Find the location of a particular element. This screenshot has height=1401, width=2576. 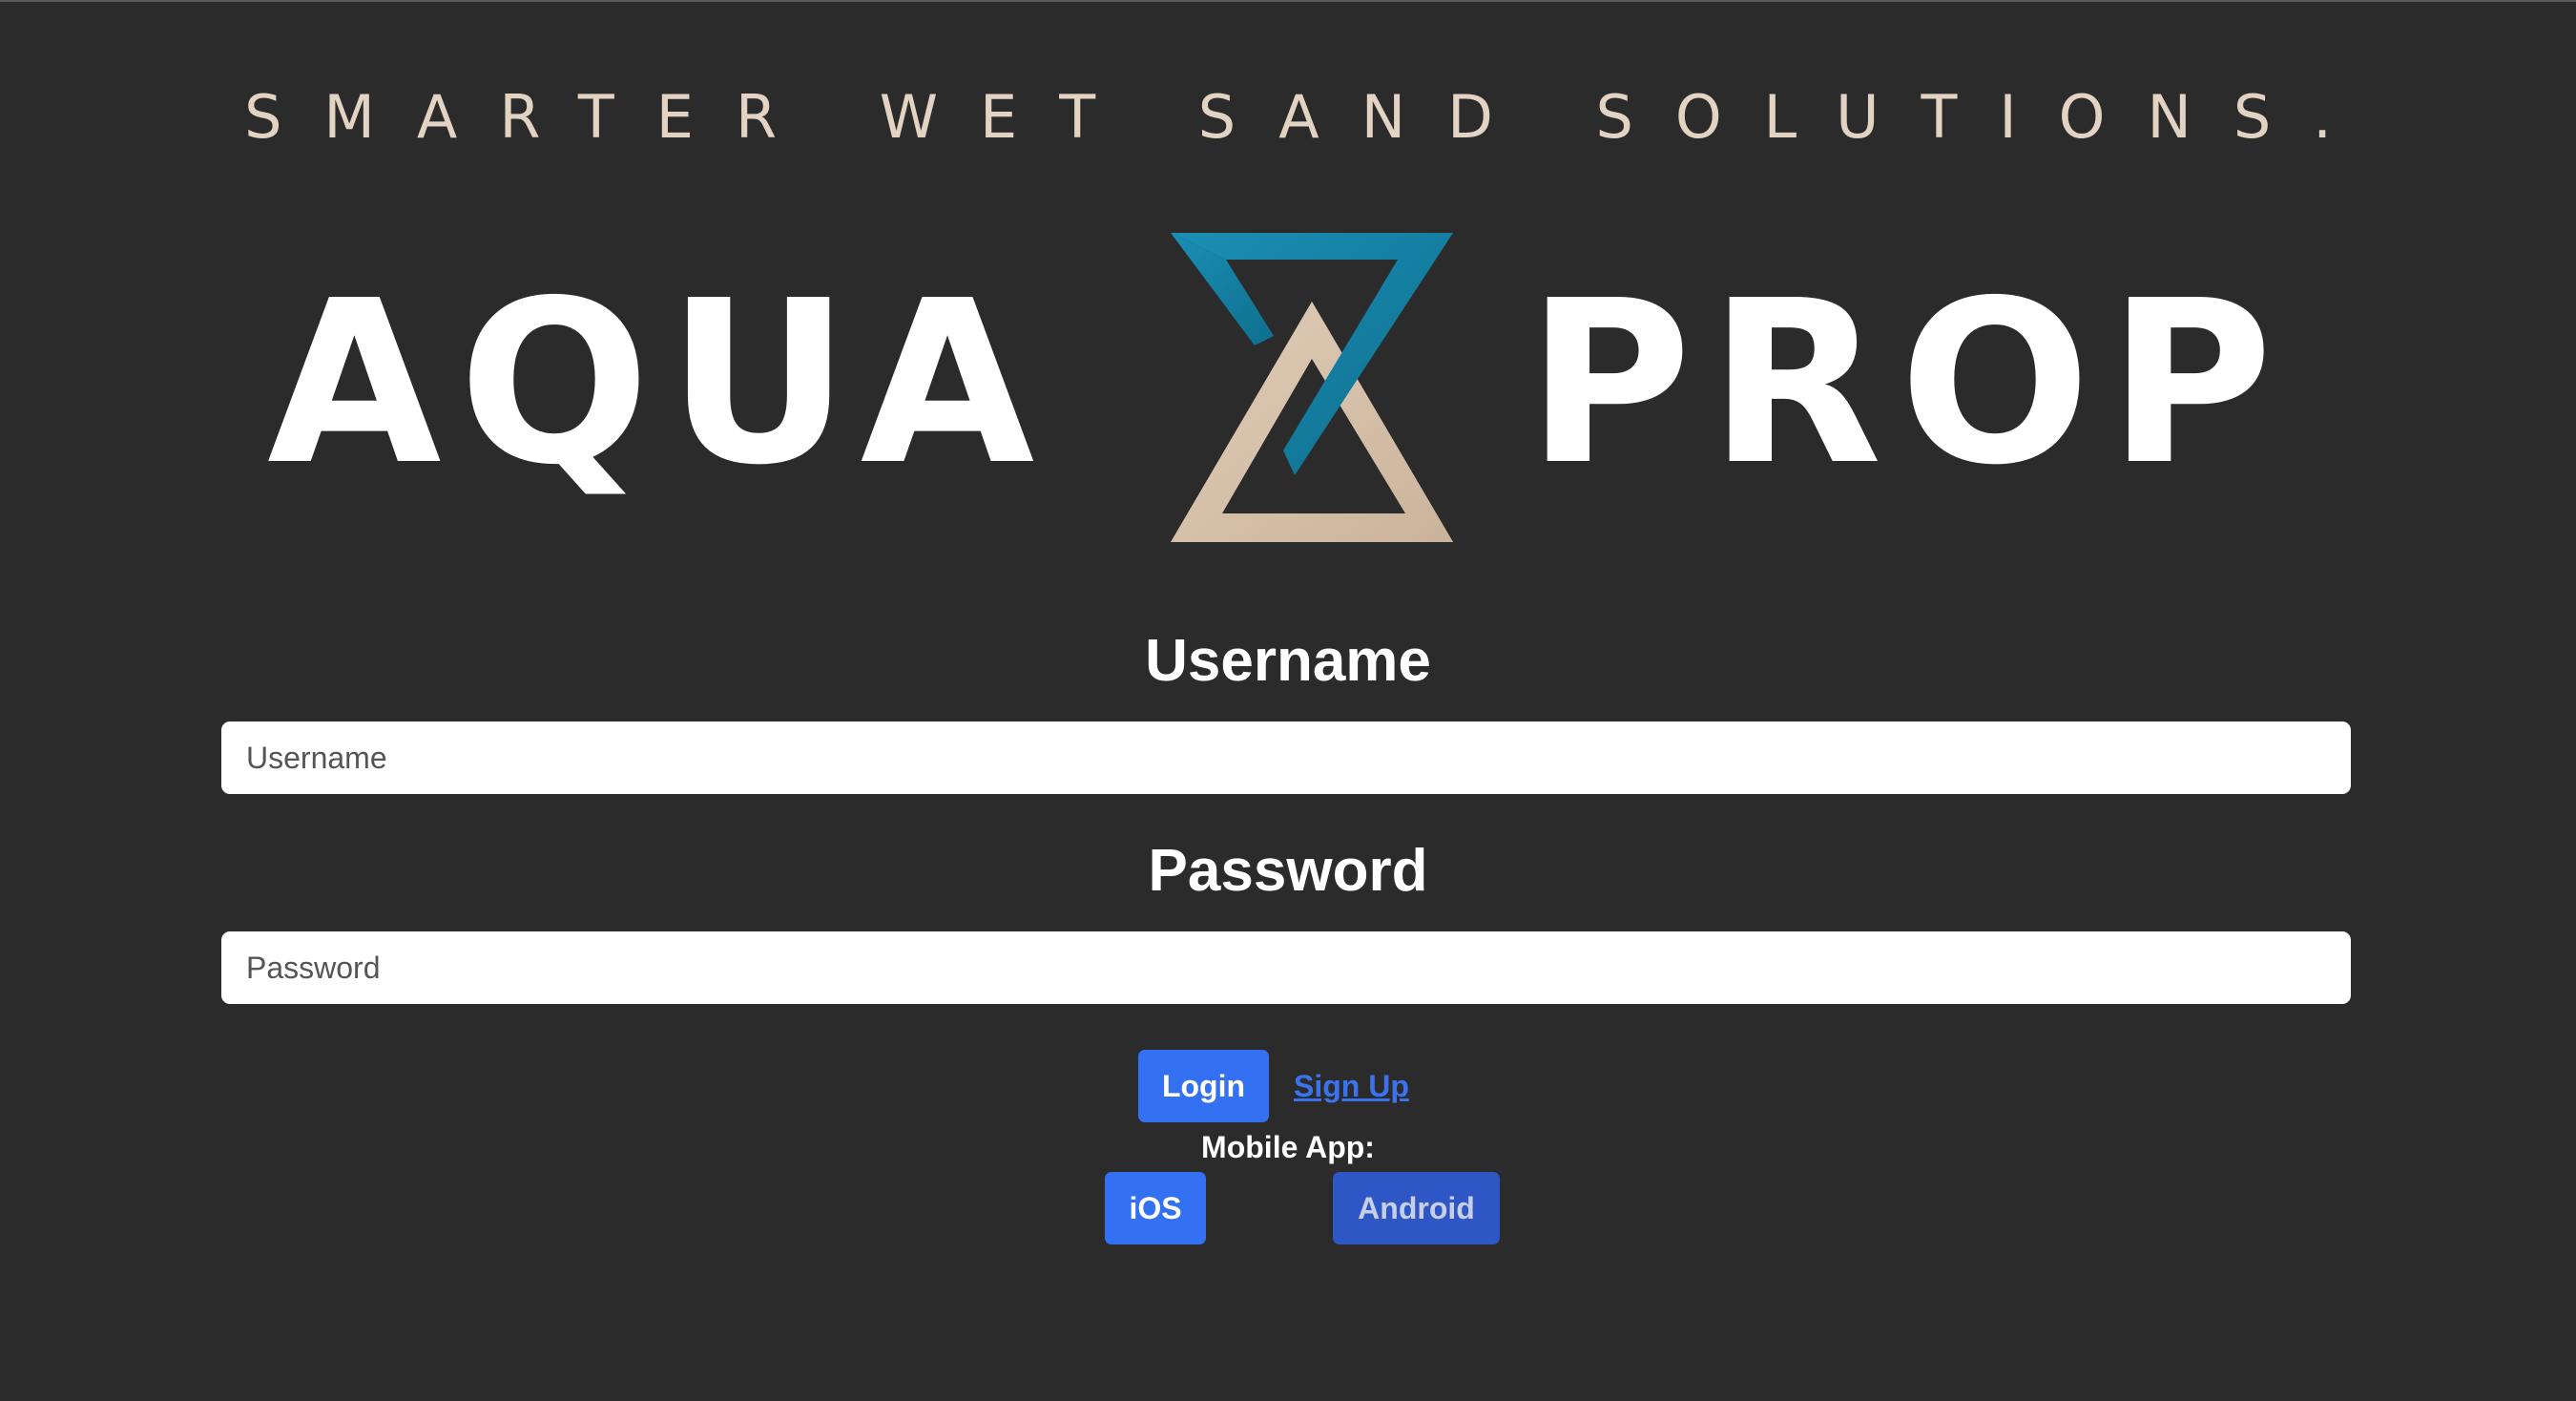

mobile-app-label: Mobile App: is located at coordinates (1288, 1147).